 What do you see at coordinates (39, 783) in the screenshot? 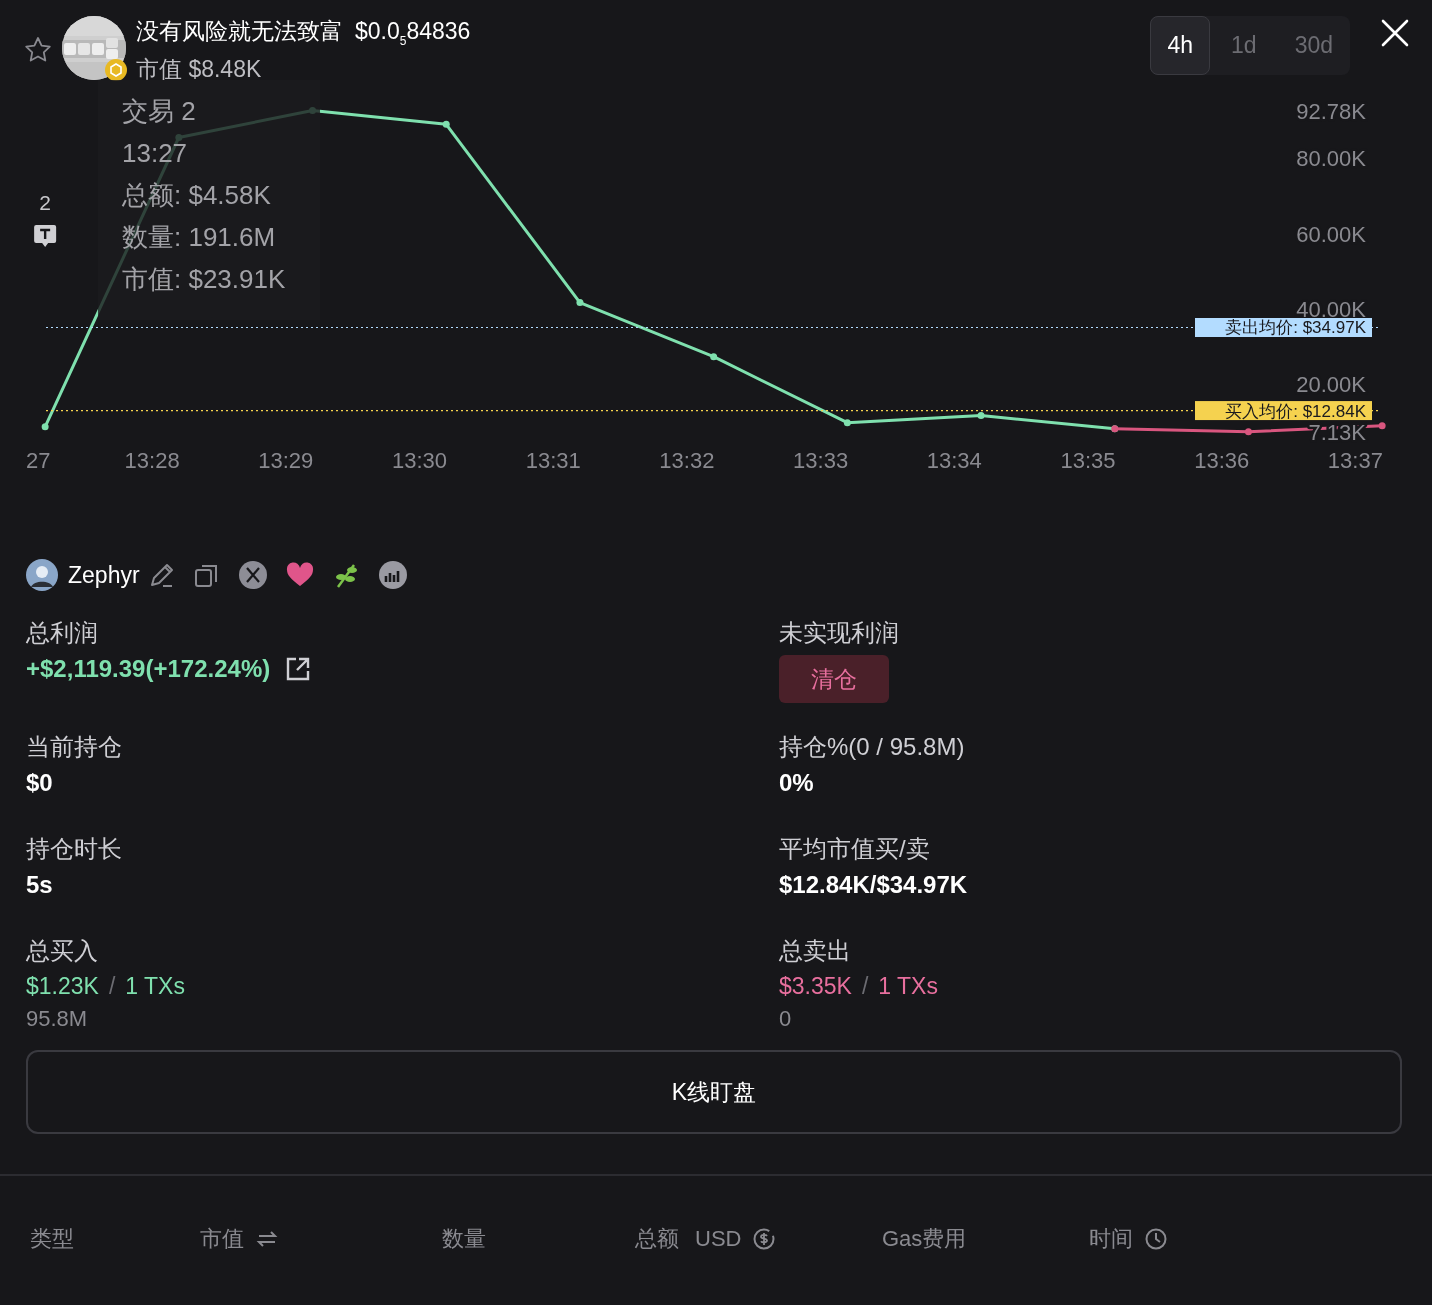
I see `stat-value: $0` at bounding box center [39, 783].